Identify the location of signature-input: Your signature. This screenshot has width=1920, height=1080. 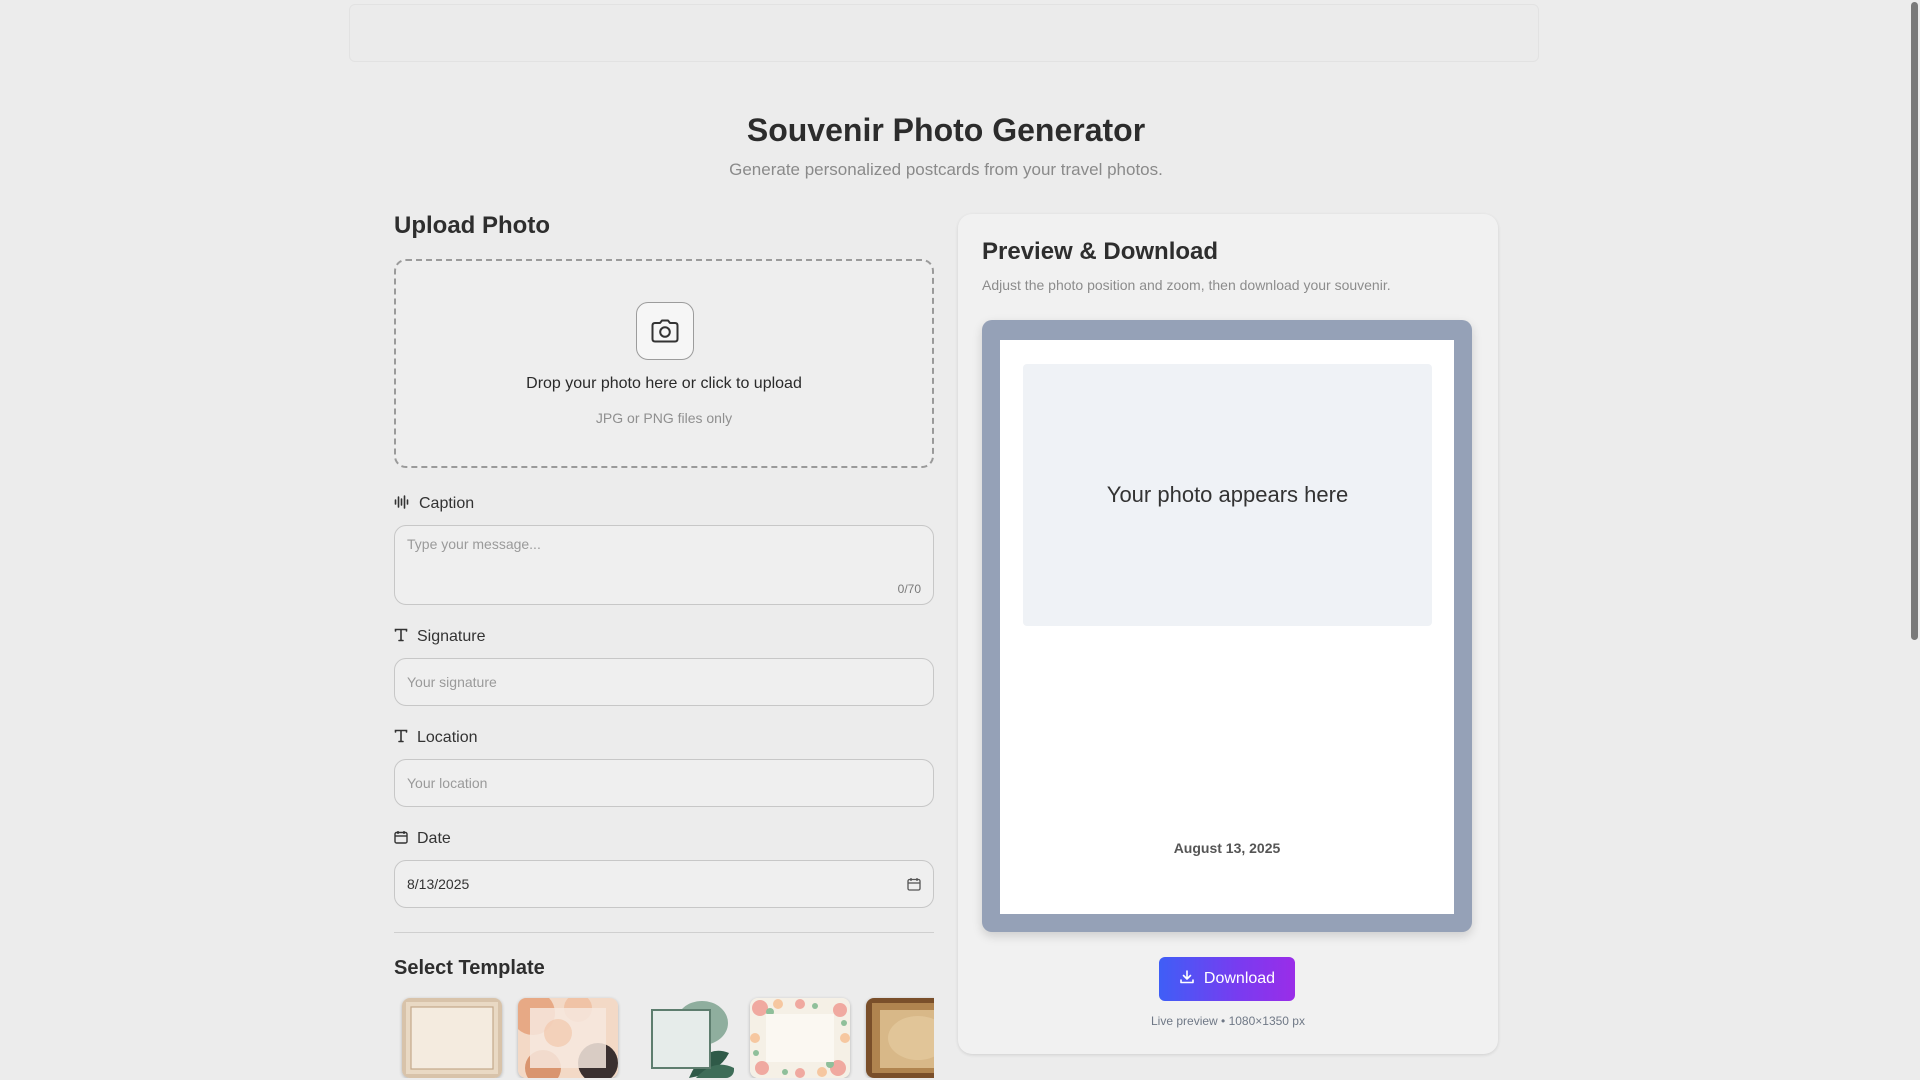
(664, 682).